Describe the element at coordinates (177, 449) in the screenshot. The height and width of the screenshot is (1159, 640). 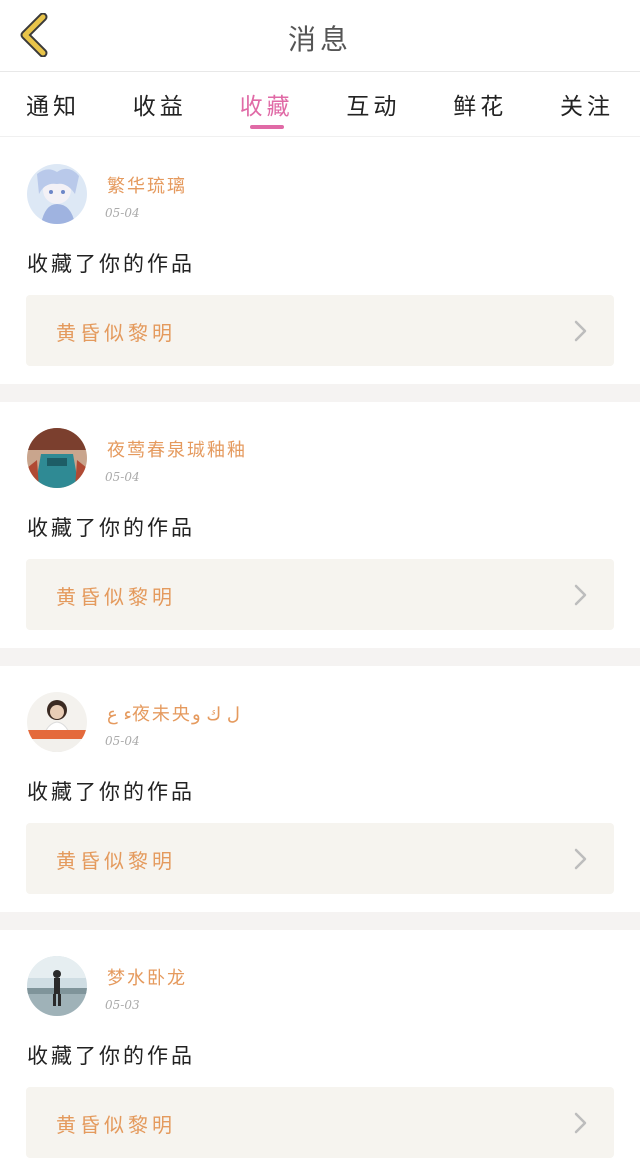
I see `user-name: 夜莺春泉珹釉釉` at that location.